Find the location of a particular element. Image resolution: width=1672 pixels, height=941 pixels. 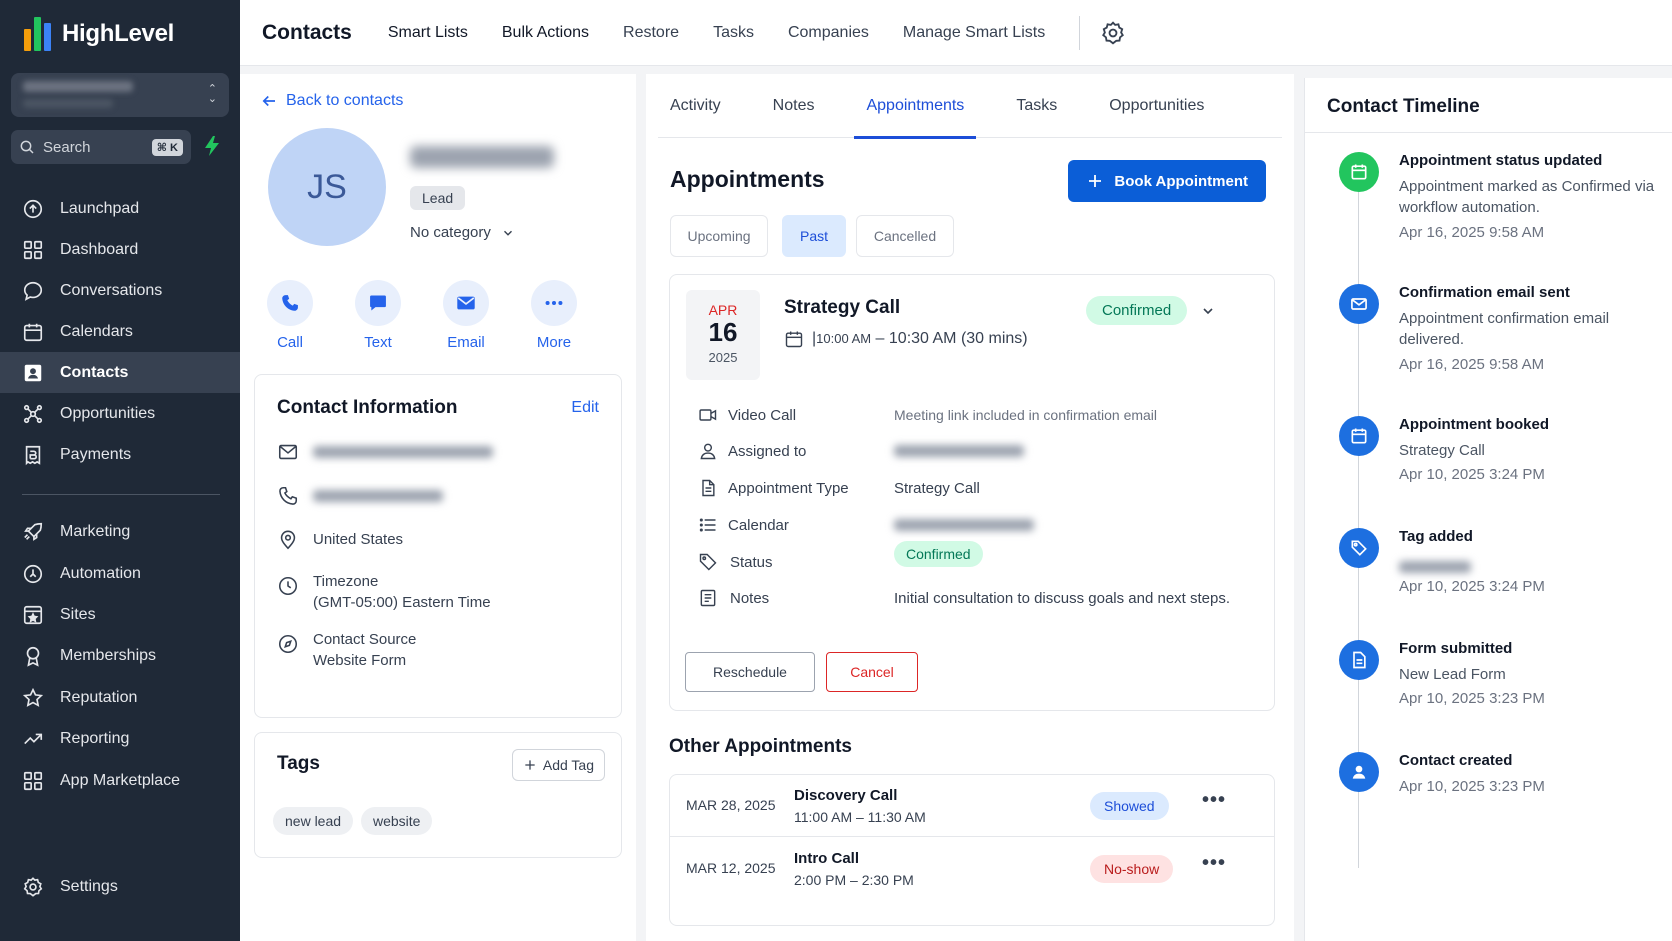

rocket-circle-icon is located at coordinates (33, 208).